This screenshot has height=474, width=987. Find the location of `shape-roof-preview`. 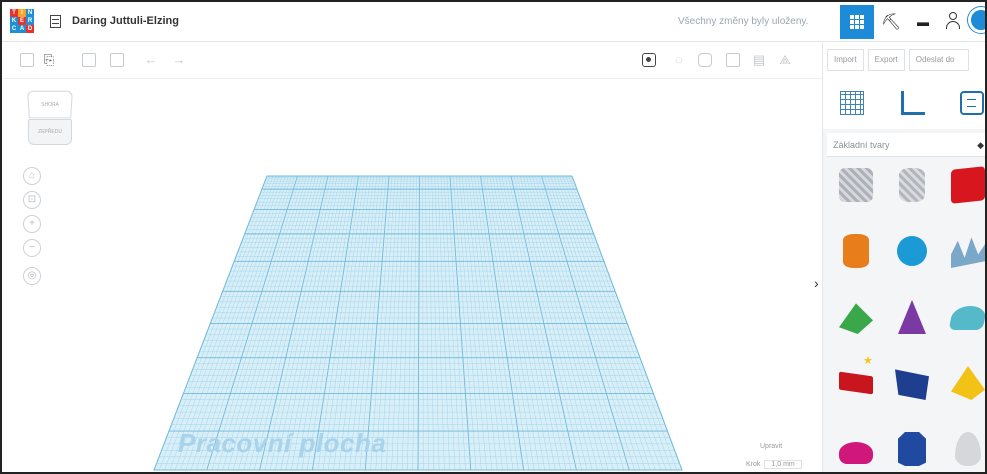

shape-roof-preview is located at coordinates (856, 318).